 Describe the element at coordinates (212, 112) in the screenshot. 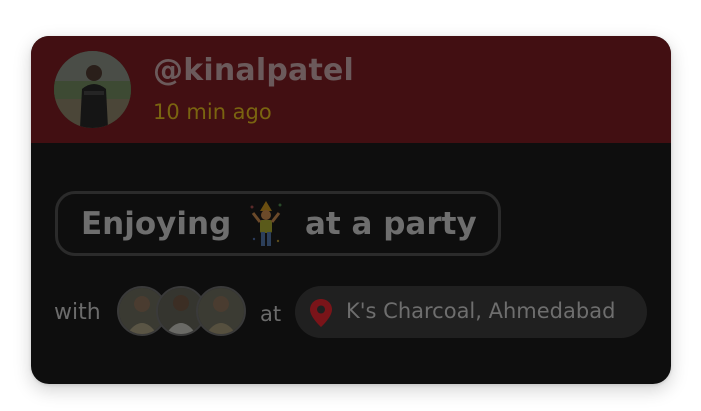

I see `post-timestamp: 10 min ago` at that location.